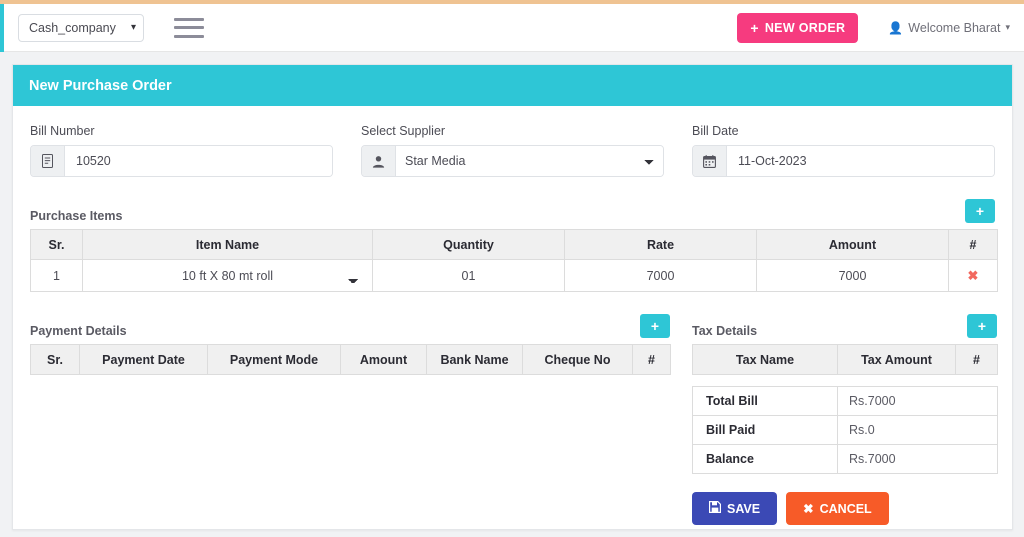  I want to click on summary-label-balance: Balance, so click(765, 459).